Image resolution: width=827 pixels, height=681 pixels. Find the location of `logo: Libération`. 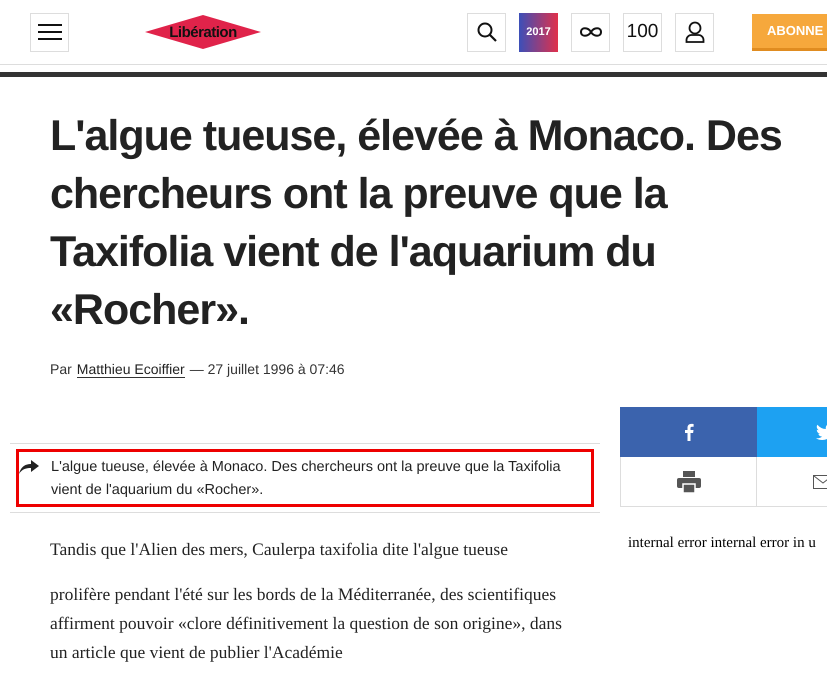

logo: Libération is located at coordinates (203, 32).